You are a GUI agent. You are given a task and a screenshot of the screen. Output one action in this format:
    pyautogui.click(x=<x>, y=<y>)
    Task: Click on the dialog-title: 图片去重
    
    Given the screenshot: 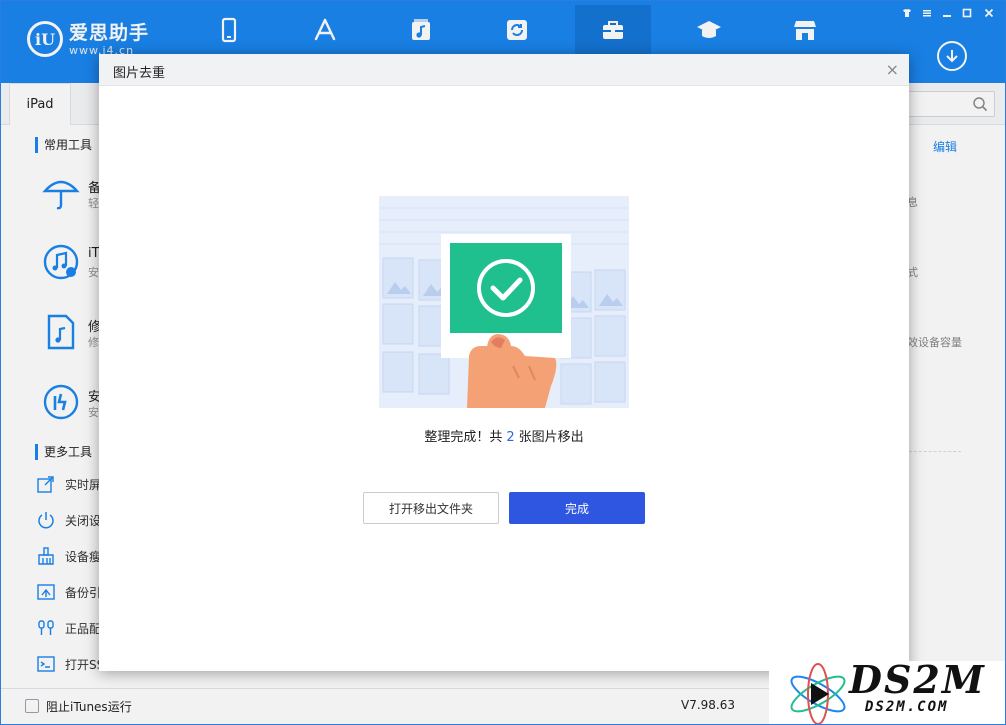 What is the action you would take?
    pyautogui.click(x=139, y=73)
    